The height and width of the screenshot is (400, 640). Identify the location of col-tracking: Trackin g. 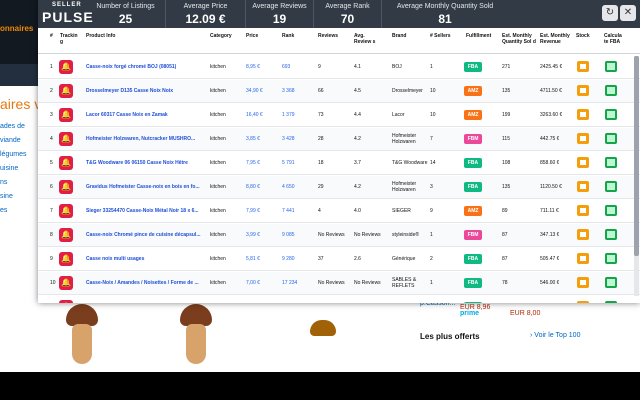
(69, 39).